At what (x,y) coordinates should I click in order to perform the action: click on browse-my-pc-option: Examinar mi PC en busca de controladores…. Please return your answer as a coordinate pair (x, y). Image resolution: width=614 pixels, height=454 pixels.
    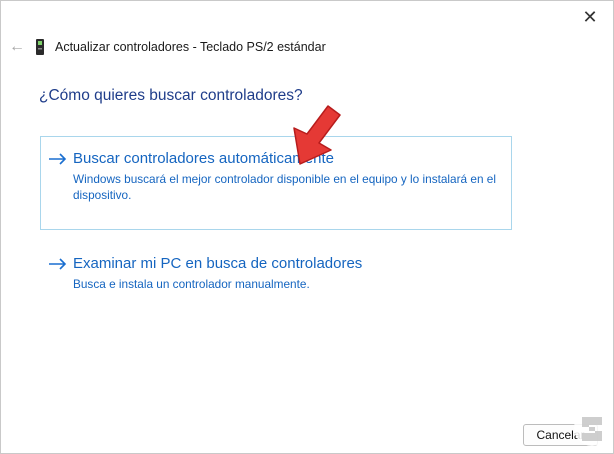
    Looking at the image, I should click on (276, 271).